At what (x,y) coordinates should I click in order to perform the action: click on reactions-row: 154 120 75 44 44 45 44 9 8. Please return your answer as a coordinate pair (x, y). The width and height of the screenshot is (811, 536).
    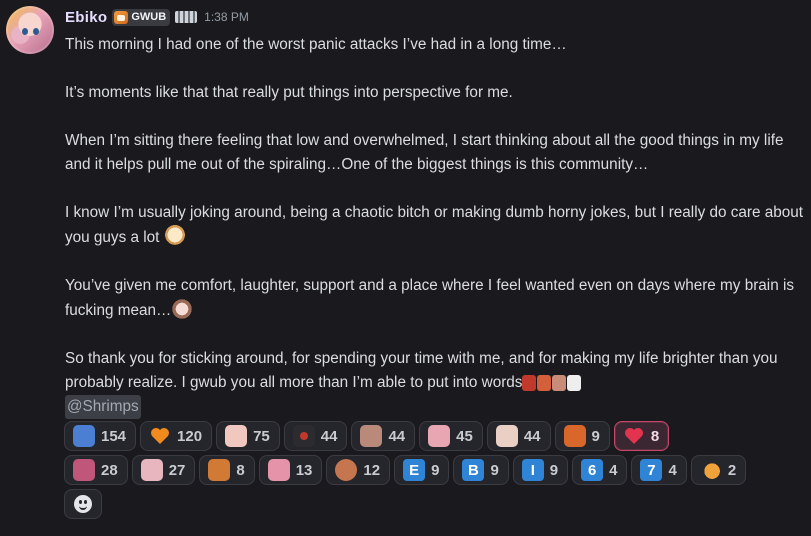
    Looking at the image, I should click on (434, 436).